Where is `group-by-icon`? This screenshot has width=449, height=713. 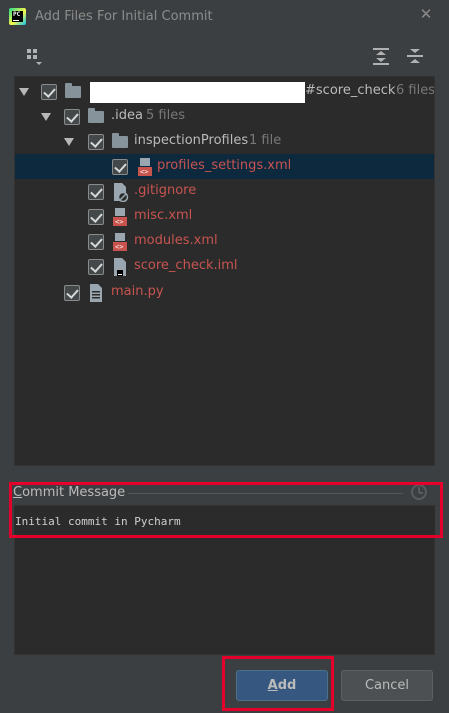
group-by-icon is located at coordinates (34, 57).